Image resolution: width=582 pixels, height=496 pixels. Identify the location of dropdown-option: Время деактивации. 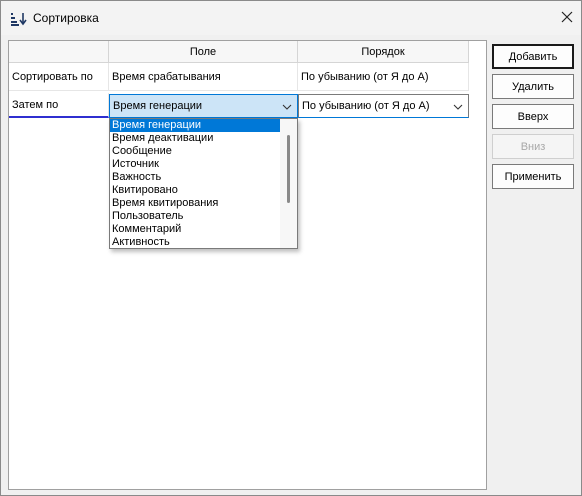
(195, 138).